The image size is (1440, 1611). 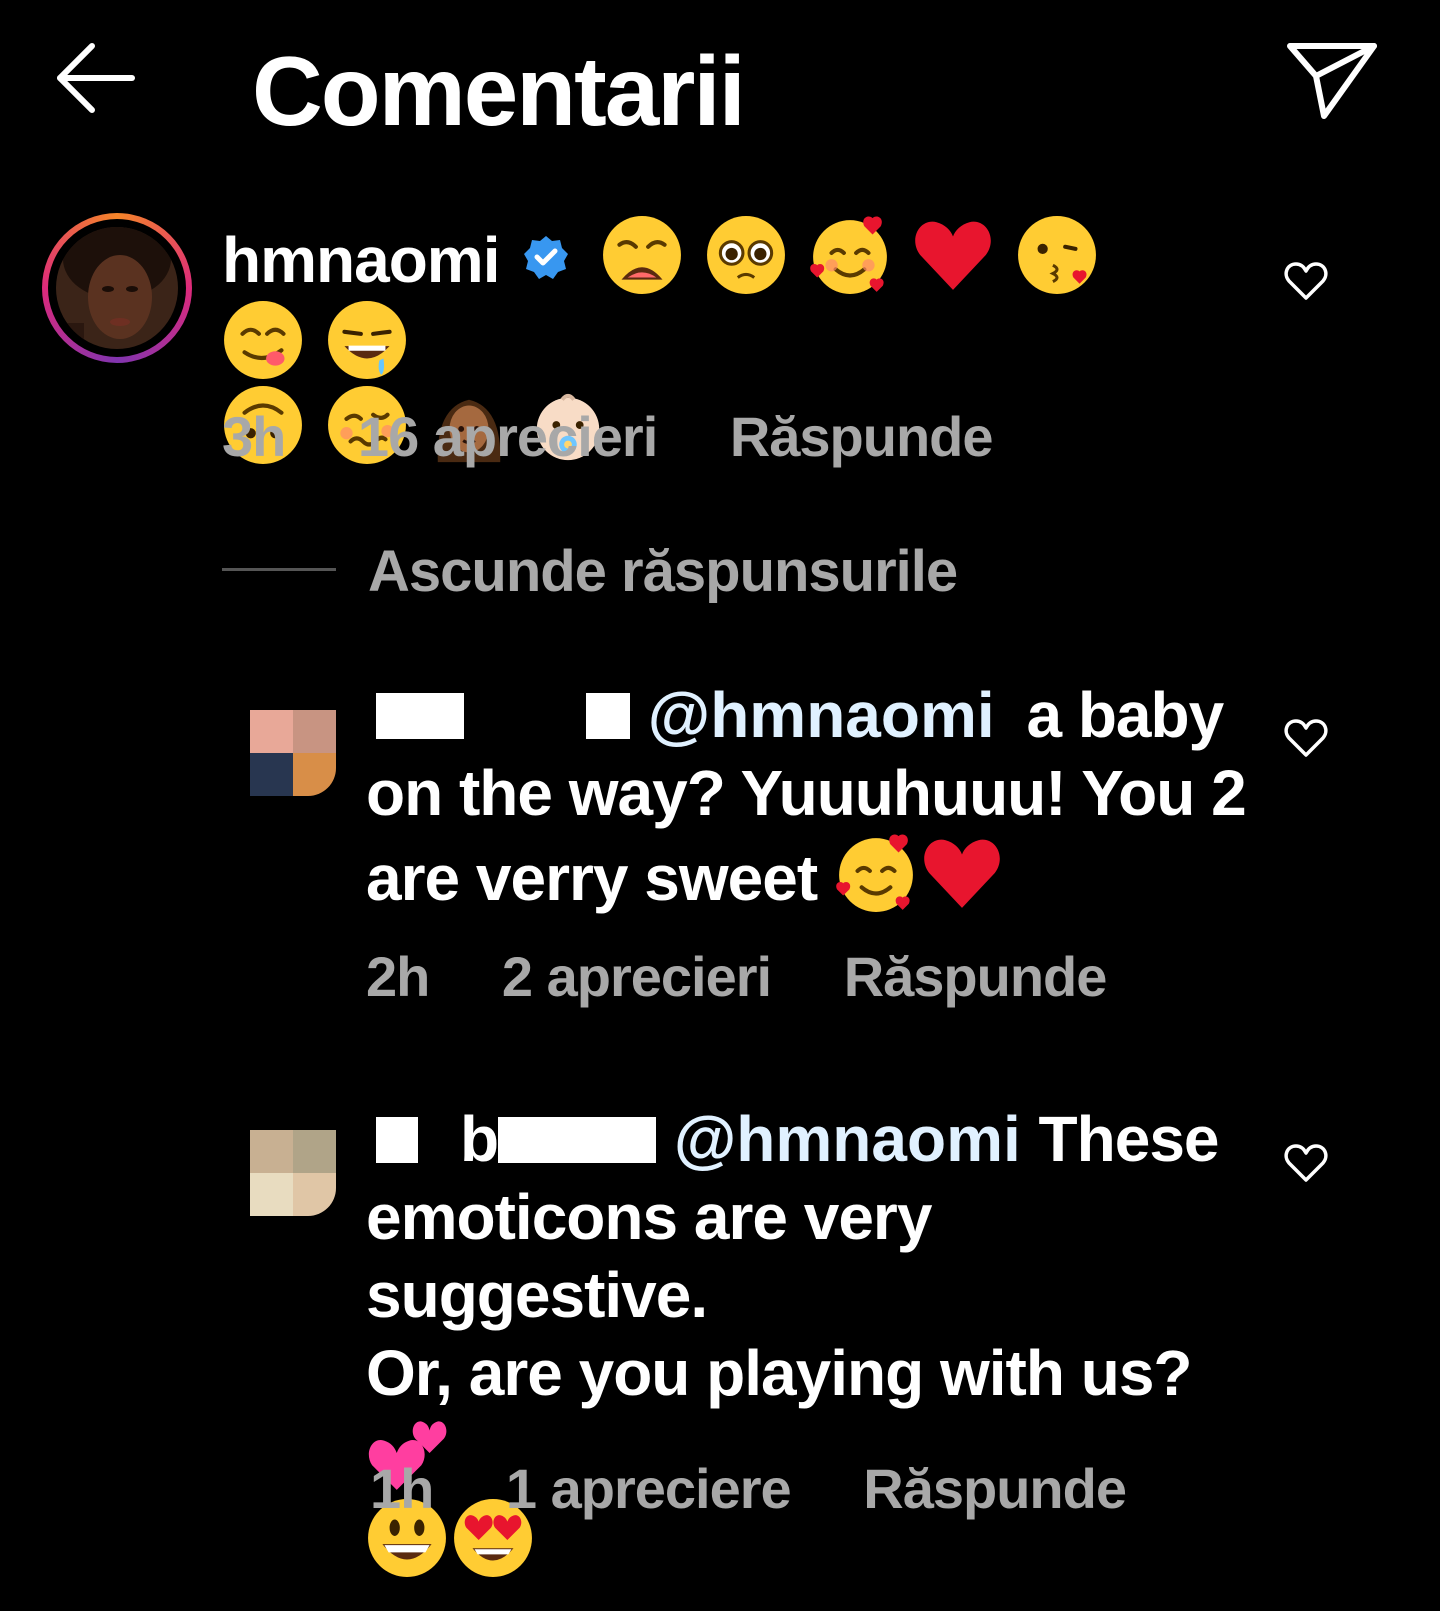 I want to click on comment-likes: 16 aprecieri, so click(x=508, y=436).